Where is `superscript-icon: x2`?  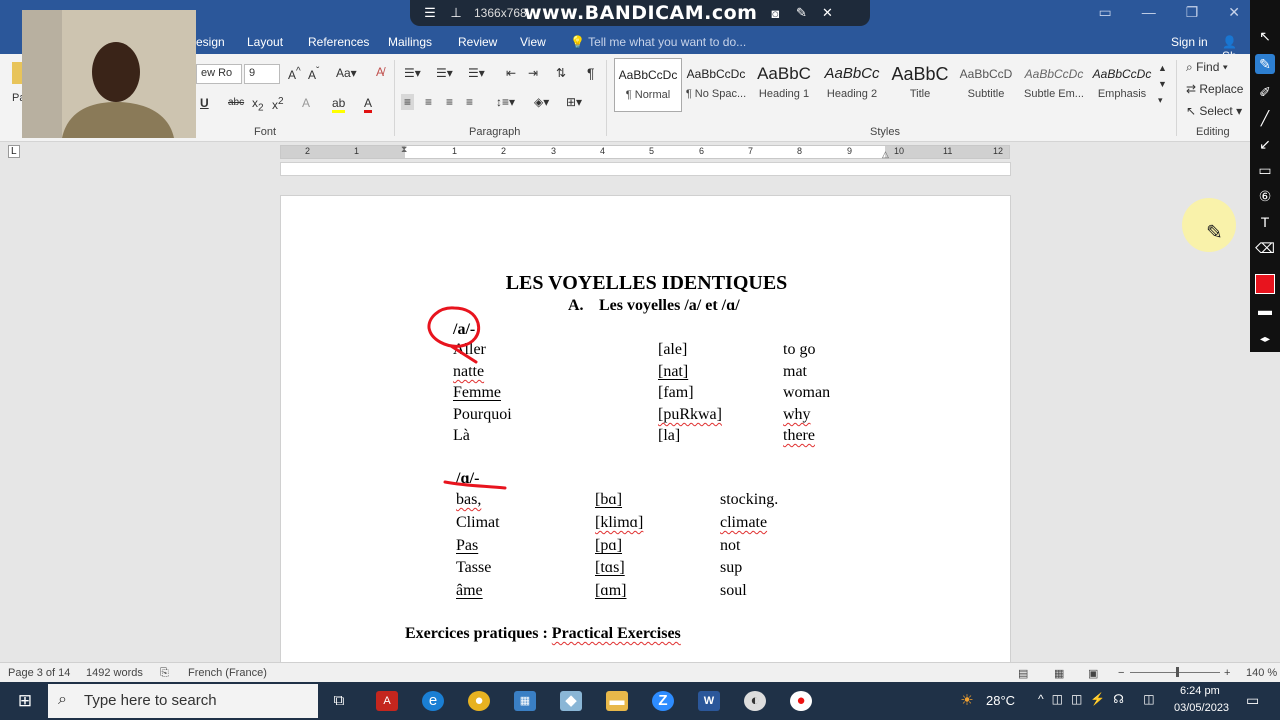 superscript-icon: x2 is located at coordinates (278, 104).